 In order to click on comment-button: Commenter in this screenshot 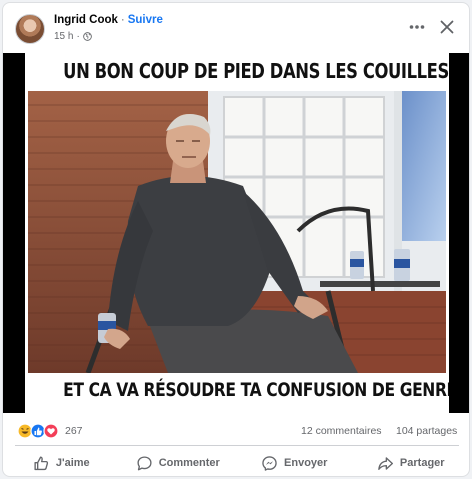, I will do `click(178, 462)`.